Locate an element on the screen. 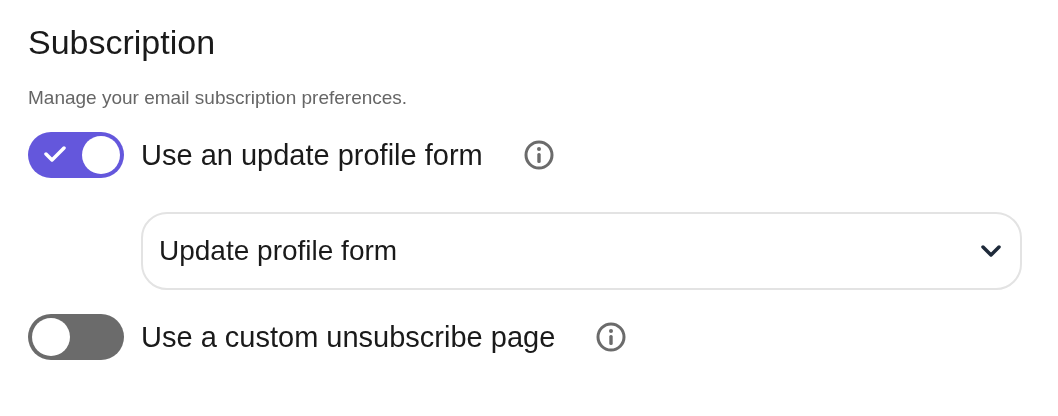 The height and width of the screenshot is (416, 1058). toggle-label: Use an update profile form is located at coordinates (312, 155).